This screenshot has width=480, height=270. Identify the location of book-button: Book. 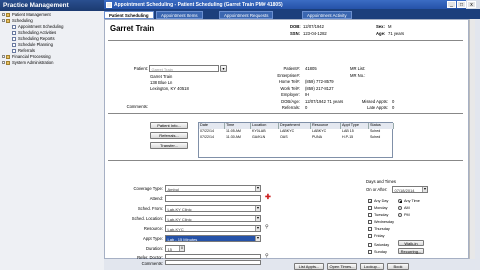
(398, 266).